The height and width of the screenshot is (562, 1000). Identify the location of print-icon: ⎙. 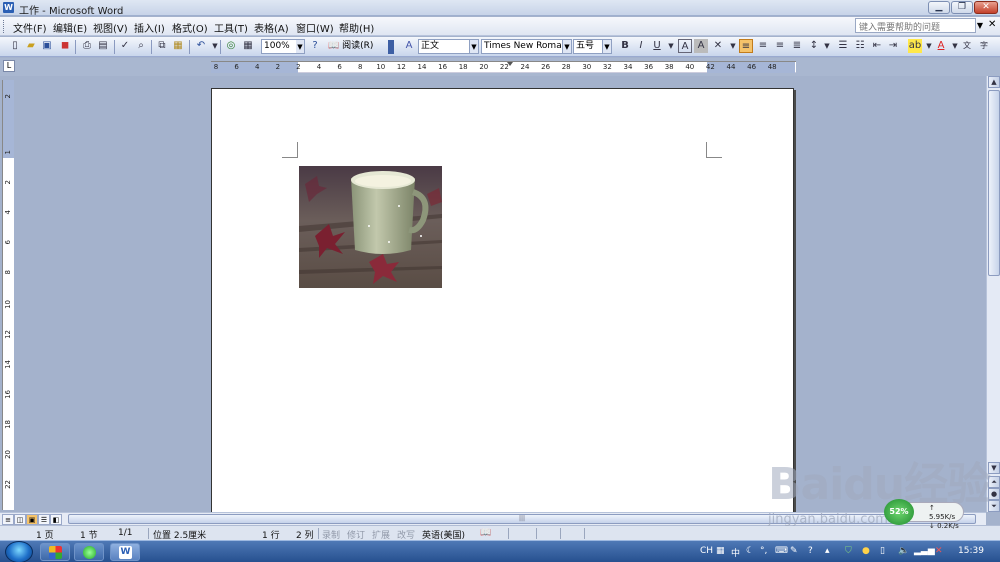
(87, 46).